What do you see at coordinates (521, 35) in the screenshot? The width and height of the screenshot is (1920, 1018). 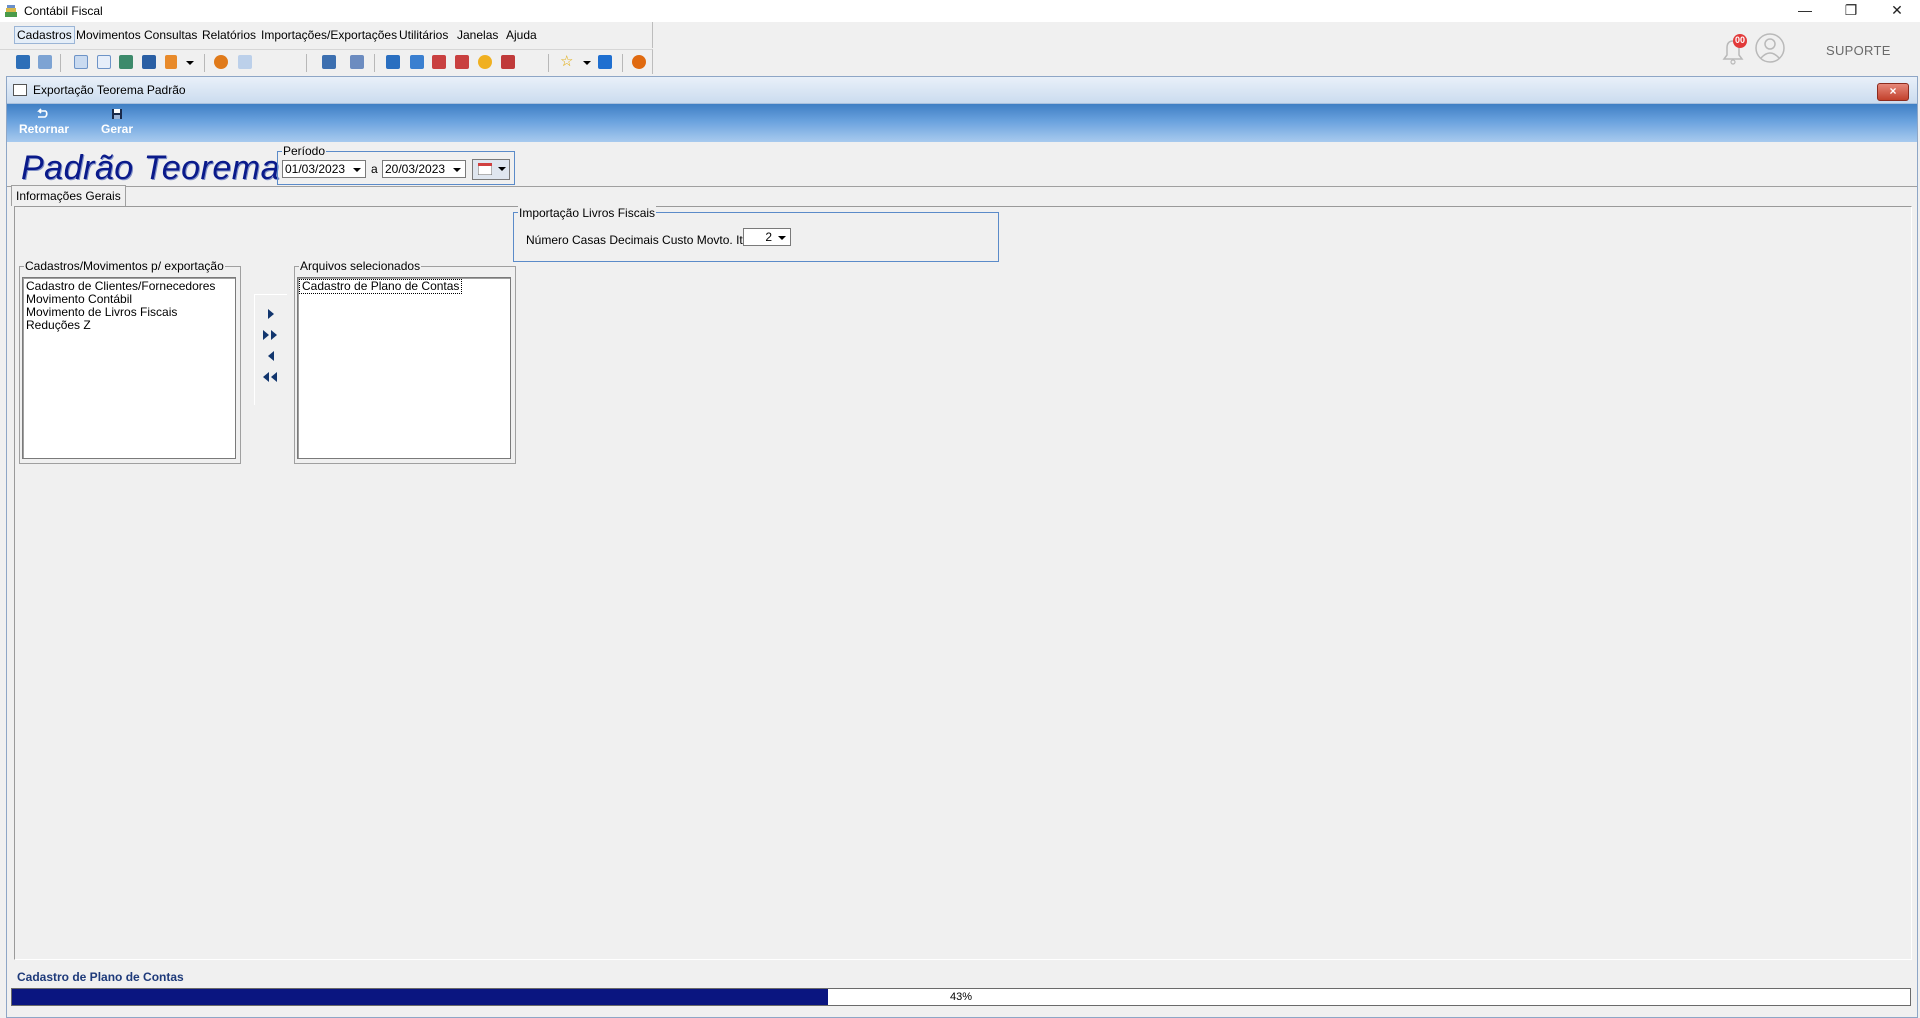 I see `menu-ajuda: Ajuda` at bounding box center [521, 35].